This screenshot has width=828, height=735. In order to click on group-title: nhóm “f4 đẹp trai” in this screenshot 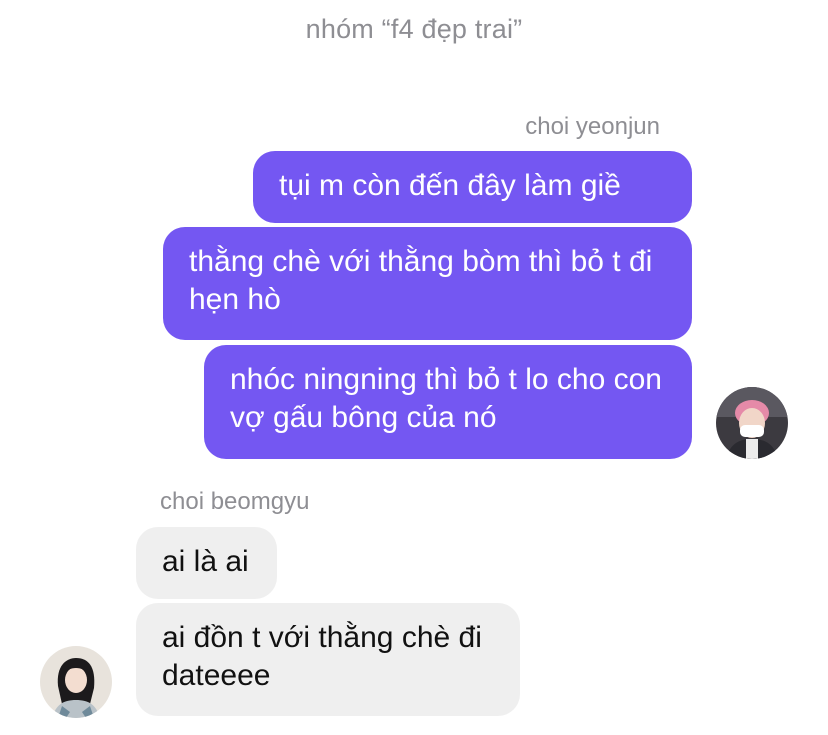, I will do `click(414, 29)`.